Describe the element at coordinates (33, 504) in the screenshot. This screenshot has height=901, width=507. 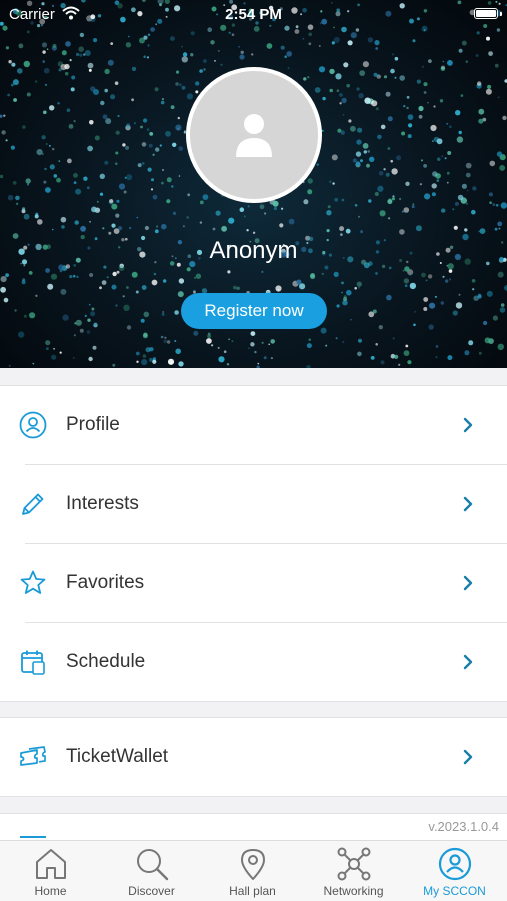
I see `pencil-icon` at that location.